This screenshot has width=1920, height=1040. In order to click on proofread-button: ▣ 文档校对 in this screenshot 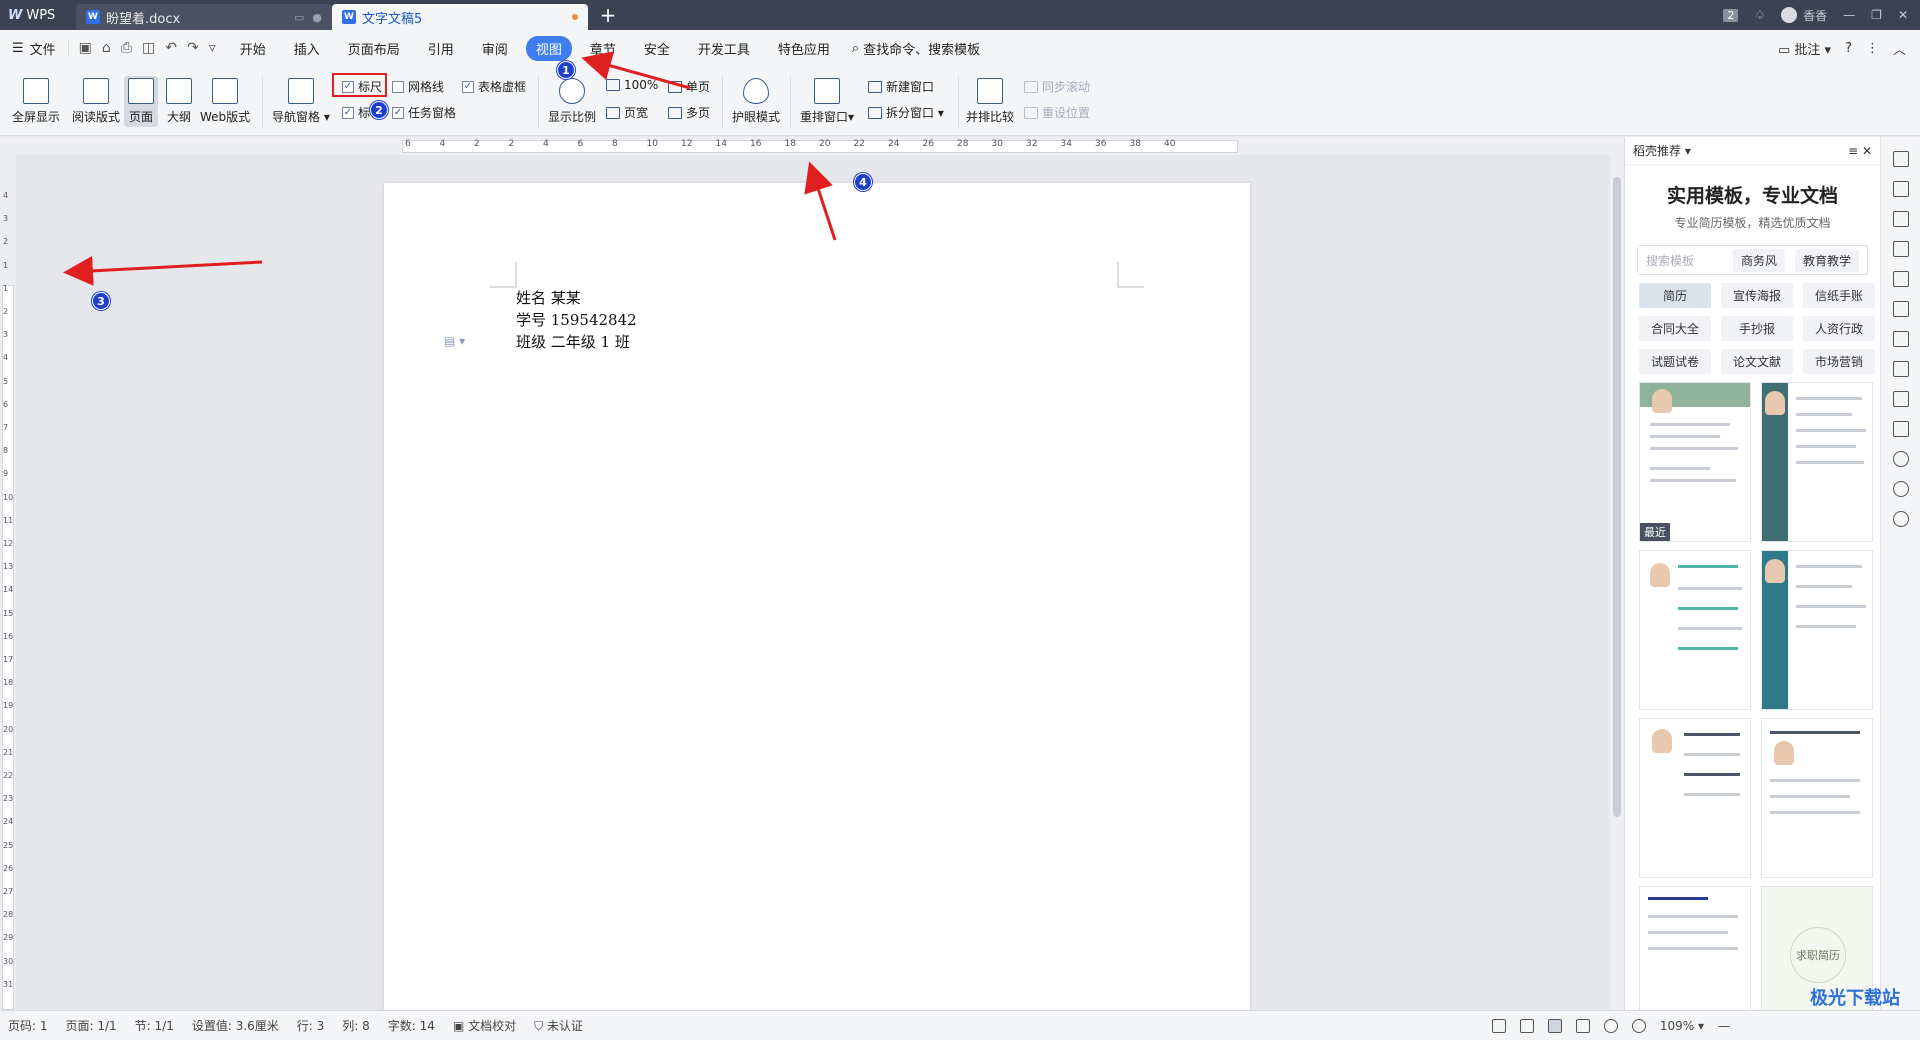, I will do `click(484, 1025)`.